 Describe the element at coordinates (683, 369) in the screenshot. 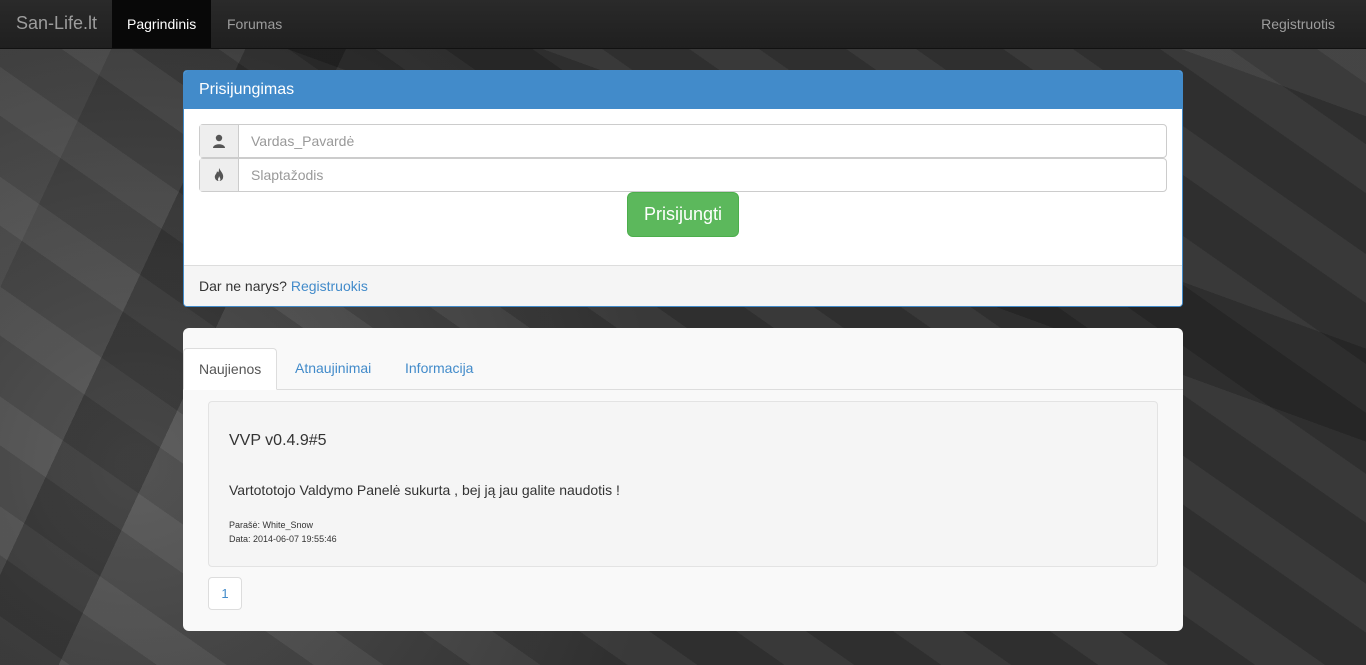

I see `news-tabs: Naujienos Atnaujinimai Informacija` at that location.